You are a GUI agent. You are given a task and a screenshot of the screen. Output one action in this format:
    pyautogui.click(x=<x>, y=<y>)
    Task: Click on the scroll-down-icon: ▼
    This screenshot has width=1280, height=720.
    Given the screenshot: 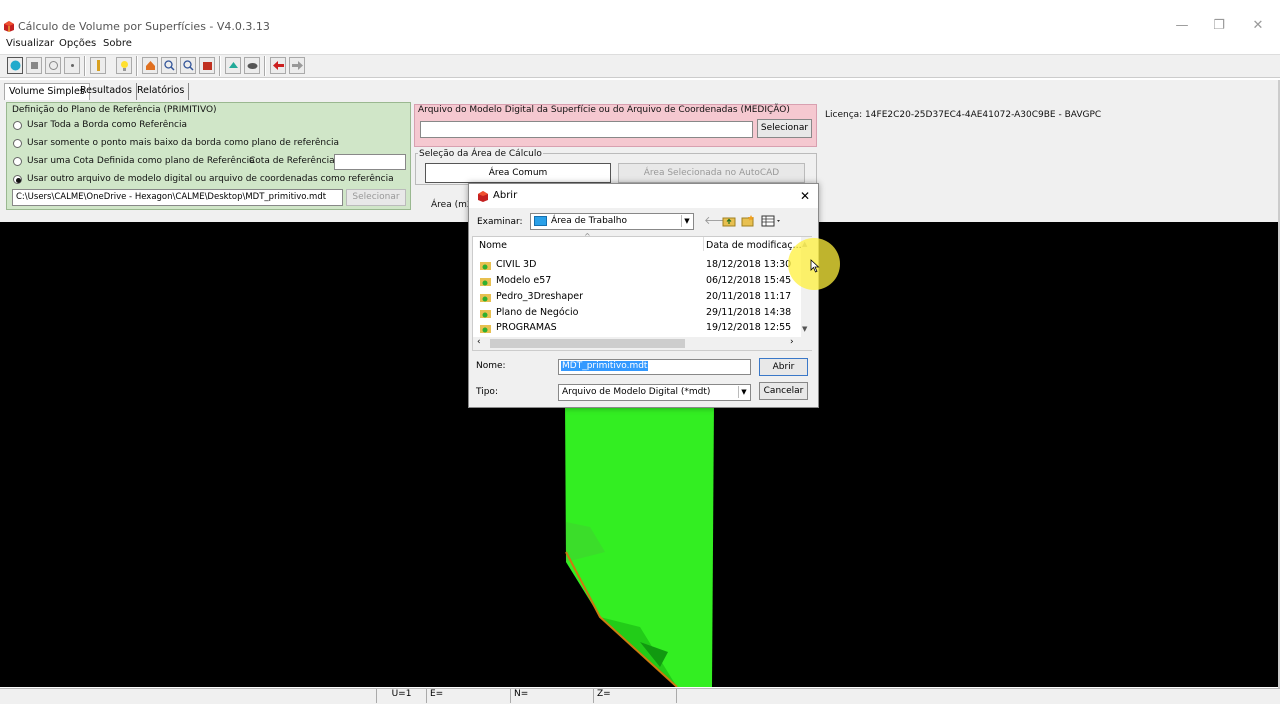 What is the action you would take?
    pyautogui.click(x=804, y=329)
    